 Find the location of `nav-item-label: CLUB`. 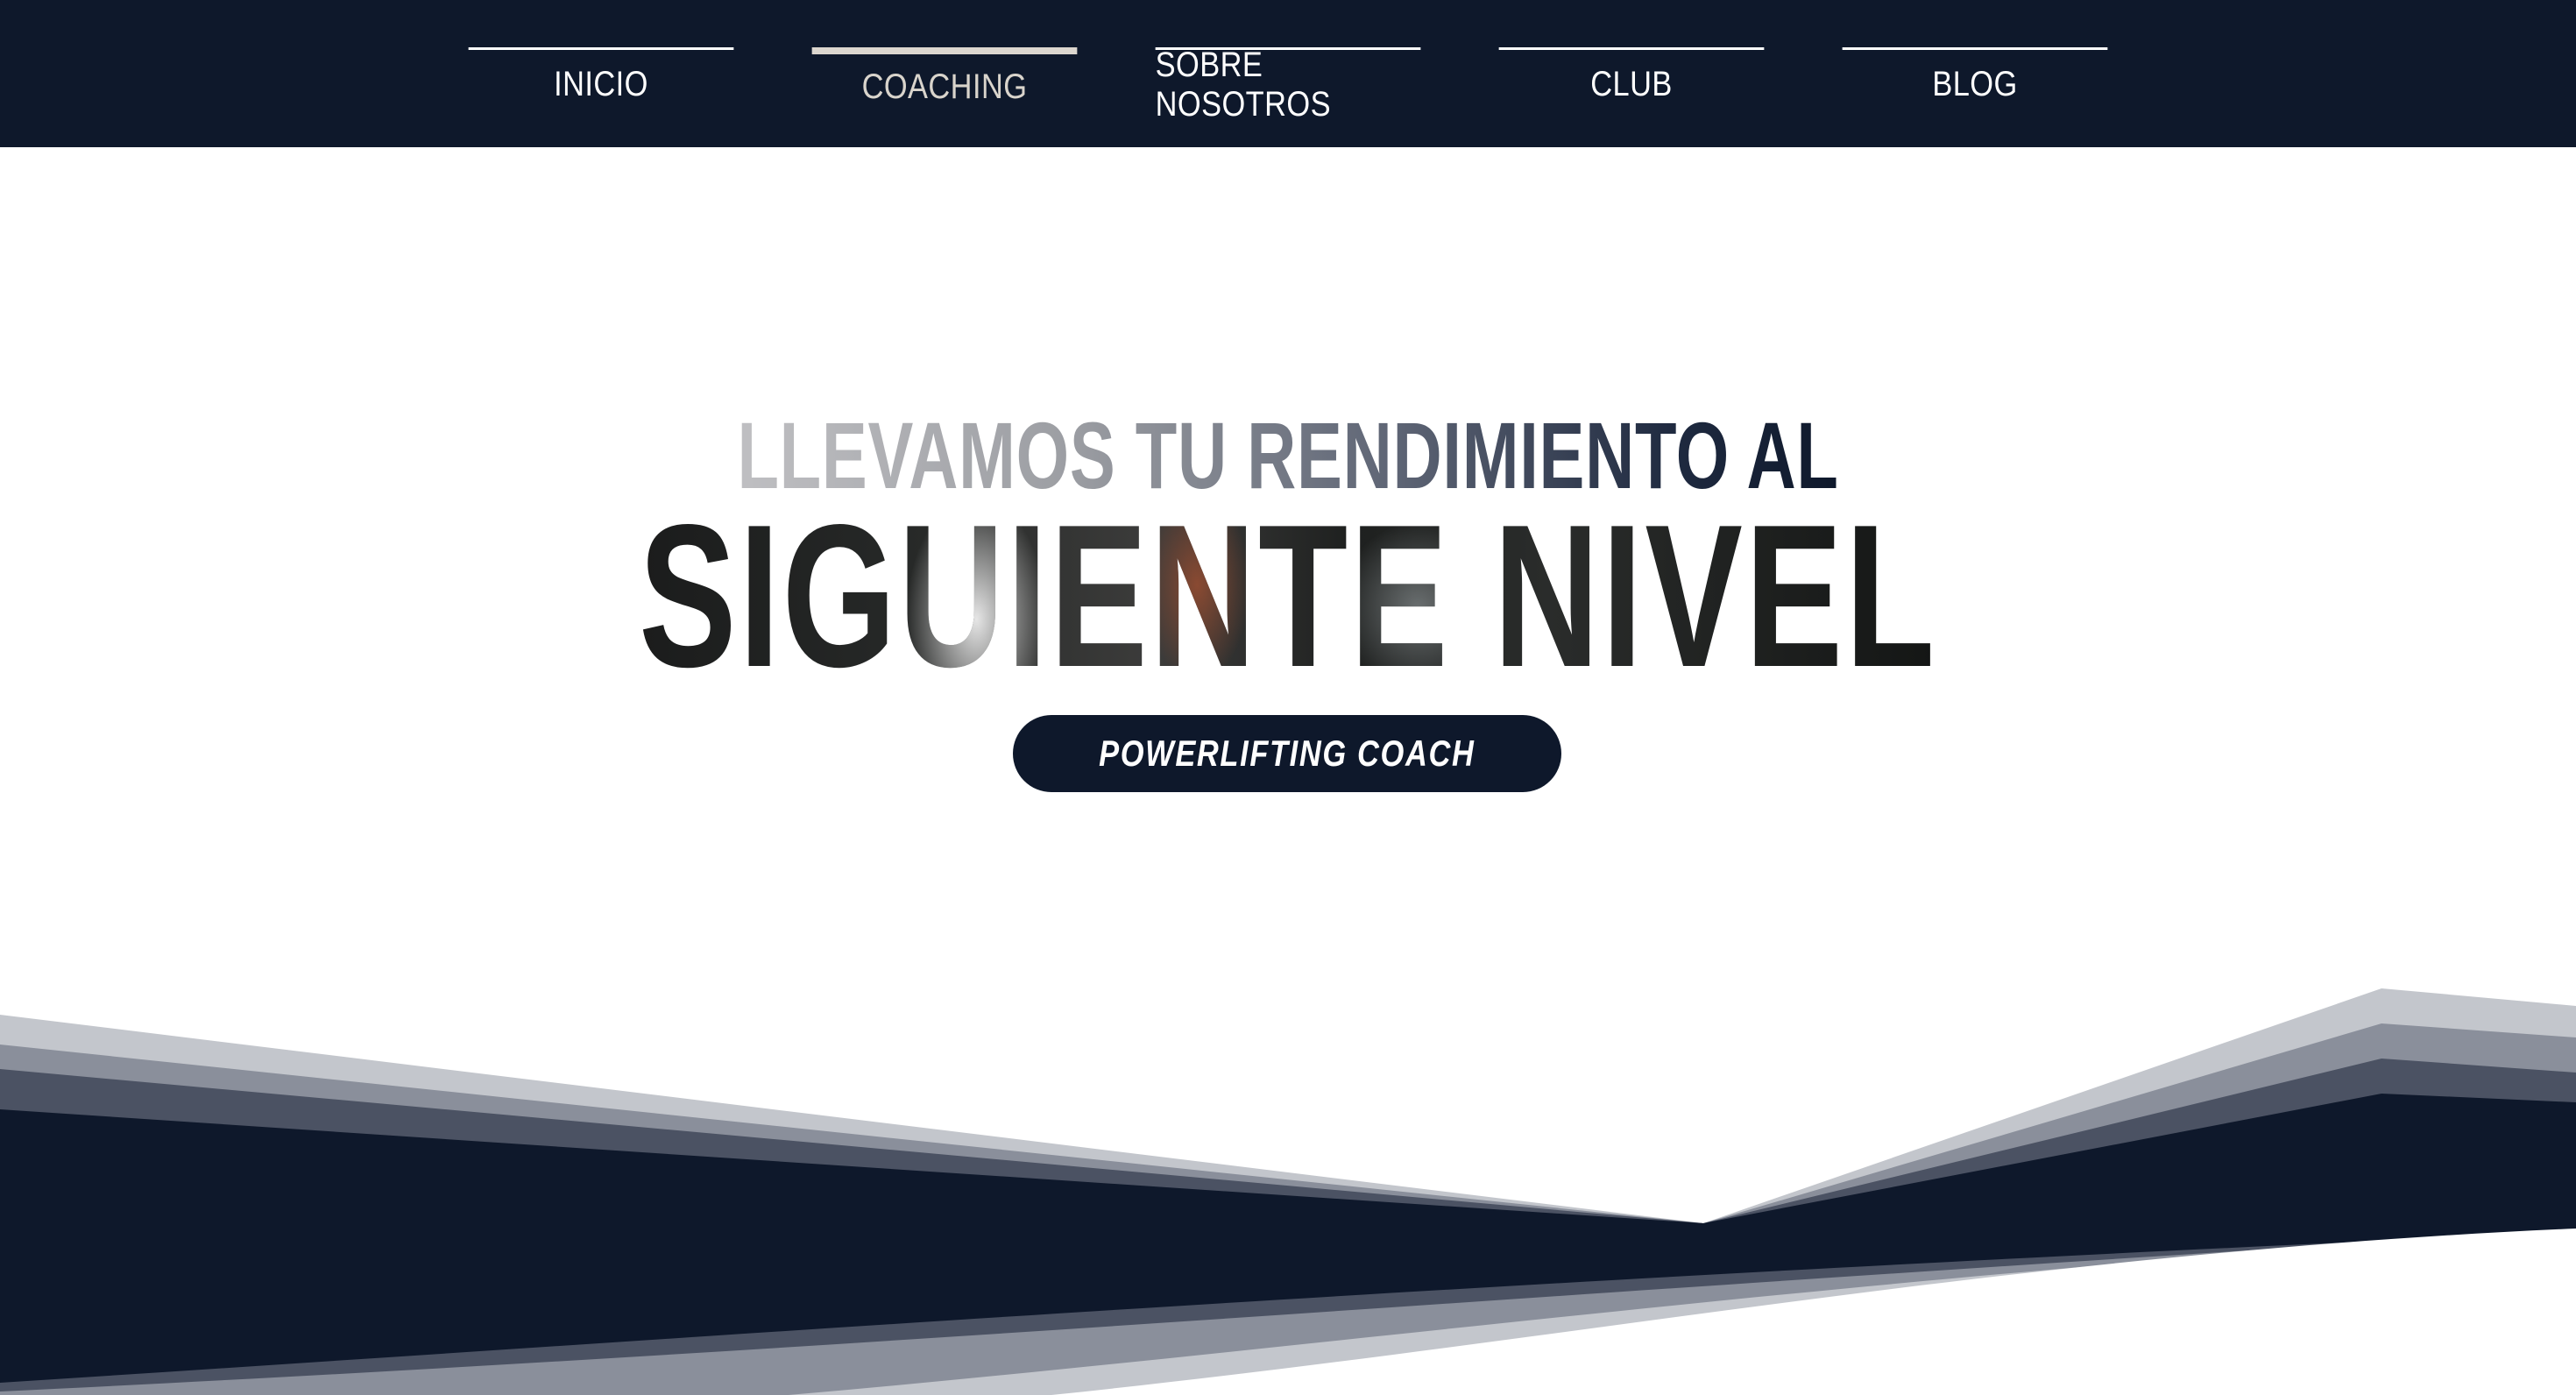

nav-item-label: CLUB is located at coordinates (1631, 84).